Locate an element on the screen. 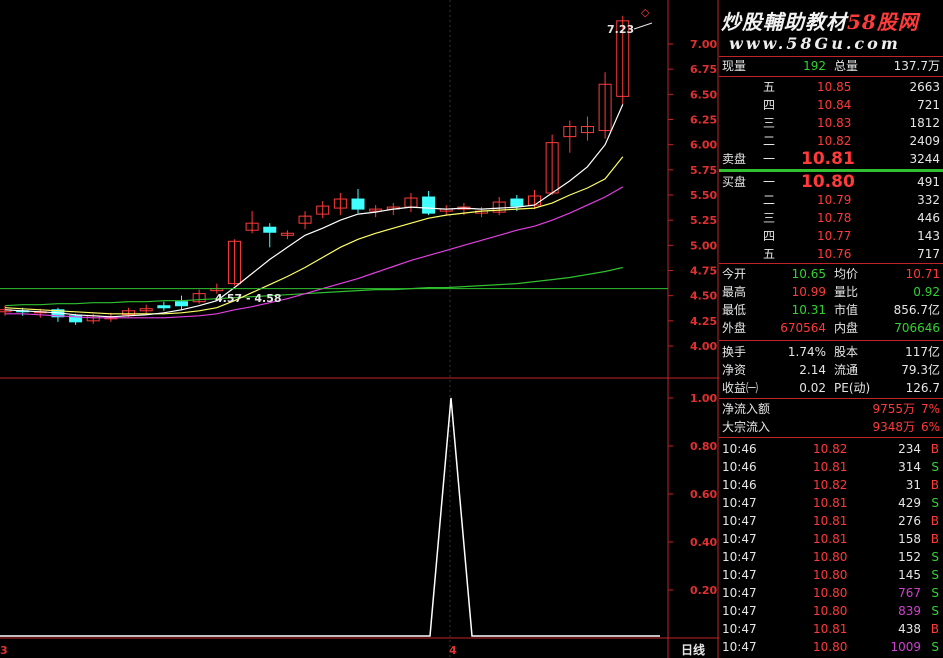  price-tick-label: 6.25 is located at coordinates (703, 120).